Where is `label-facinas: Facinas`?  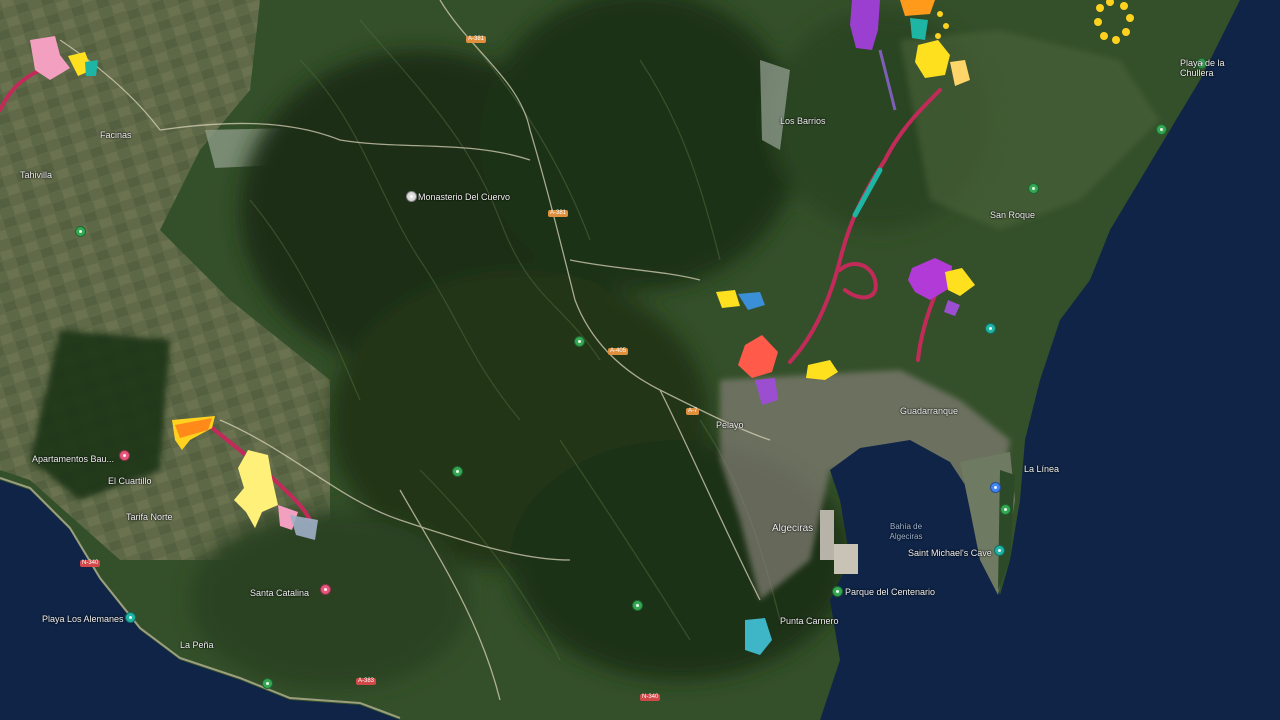 label-facinas: Facinas is located at coordinates (116, 135).